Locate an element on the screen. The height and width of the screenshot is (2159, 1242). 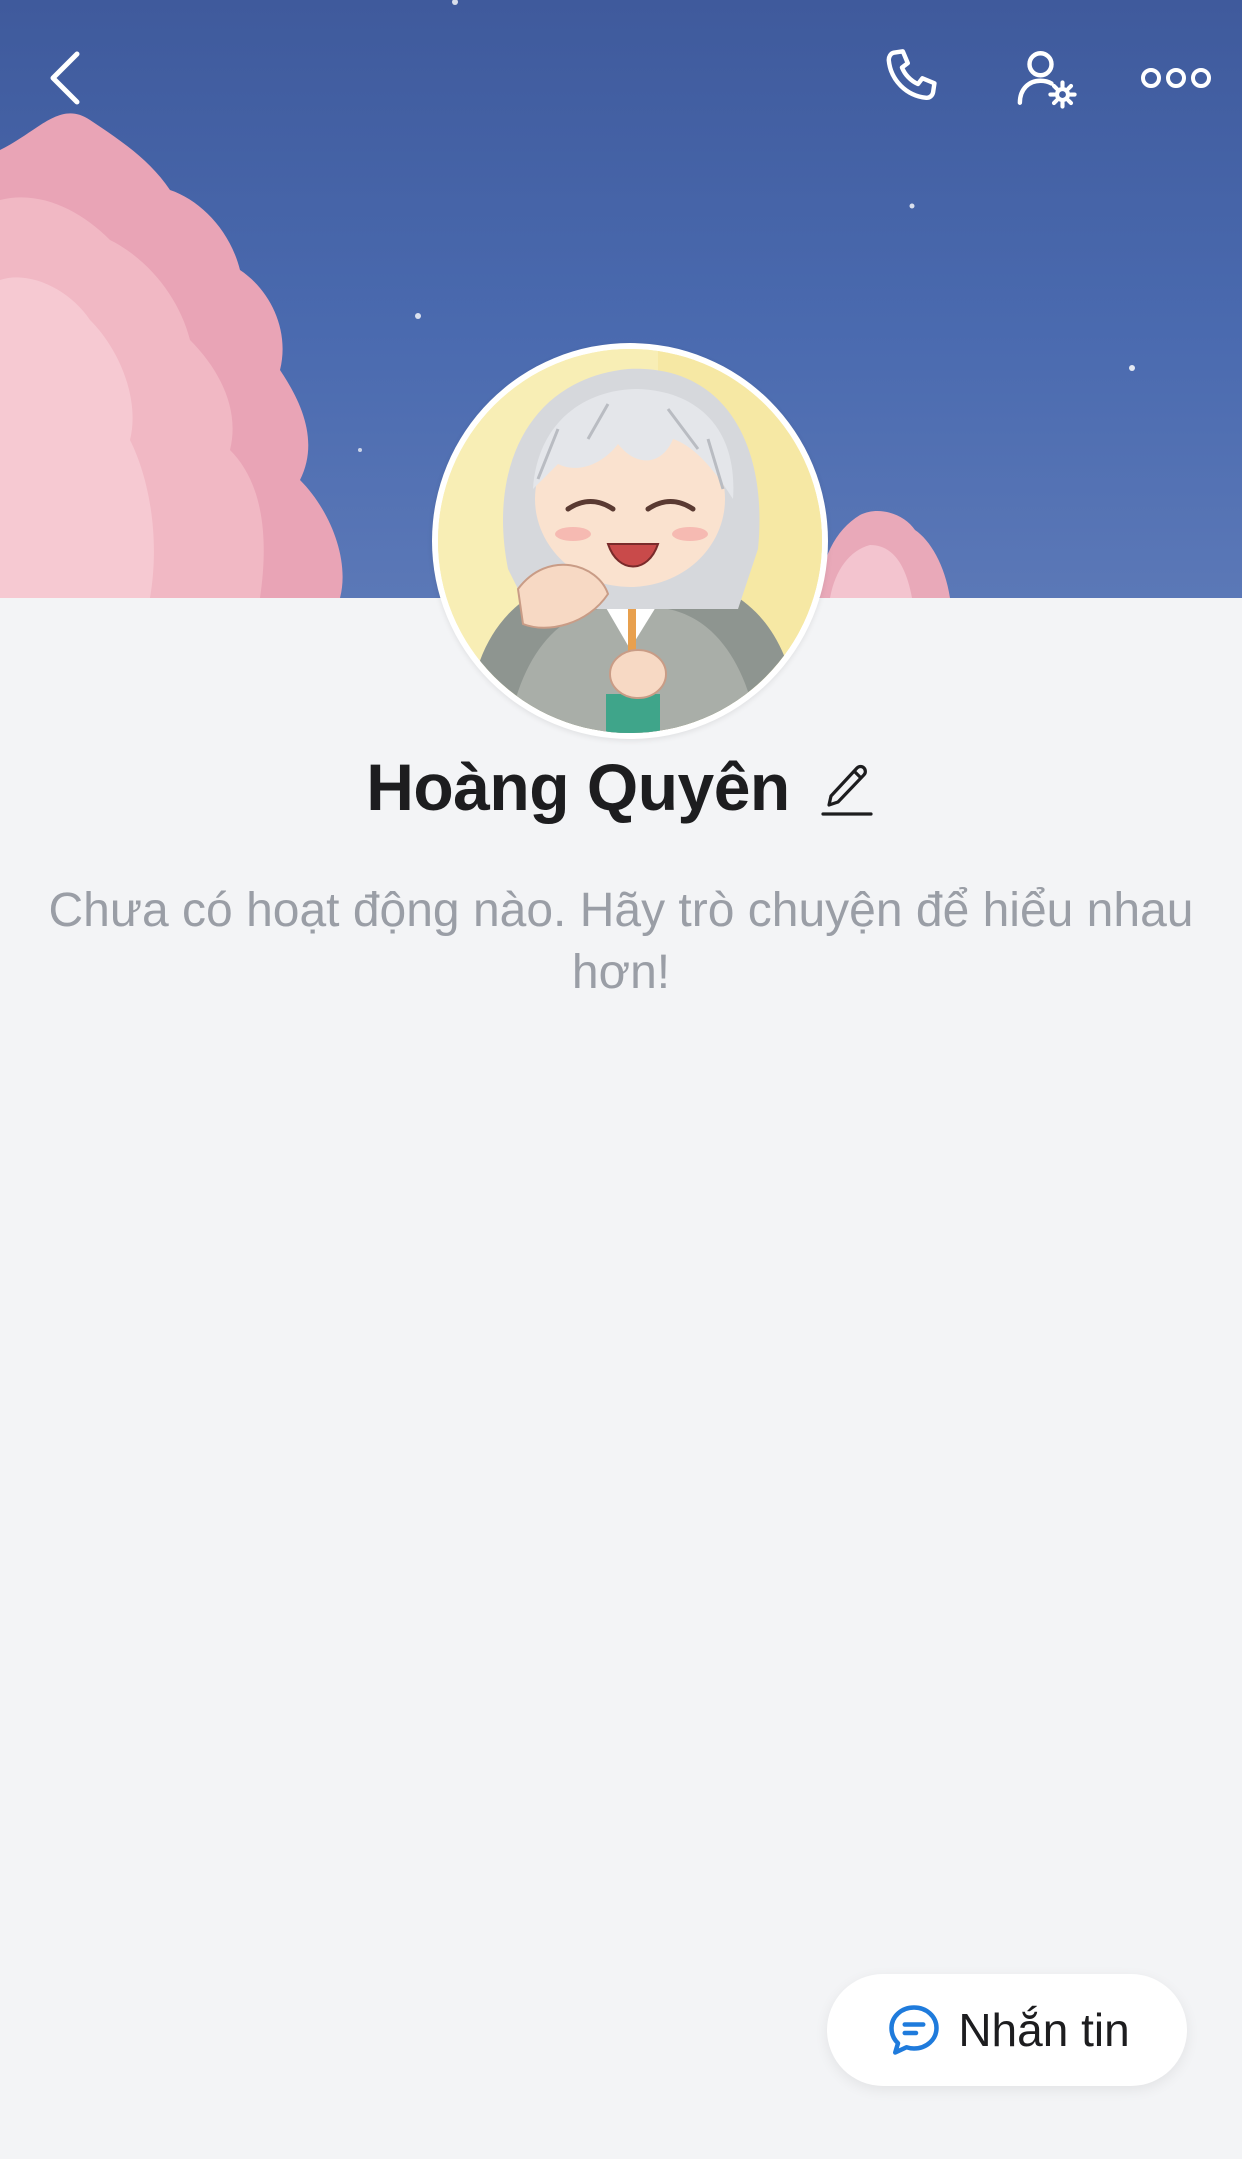
call-button is located at coordinates (913, 78).